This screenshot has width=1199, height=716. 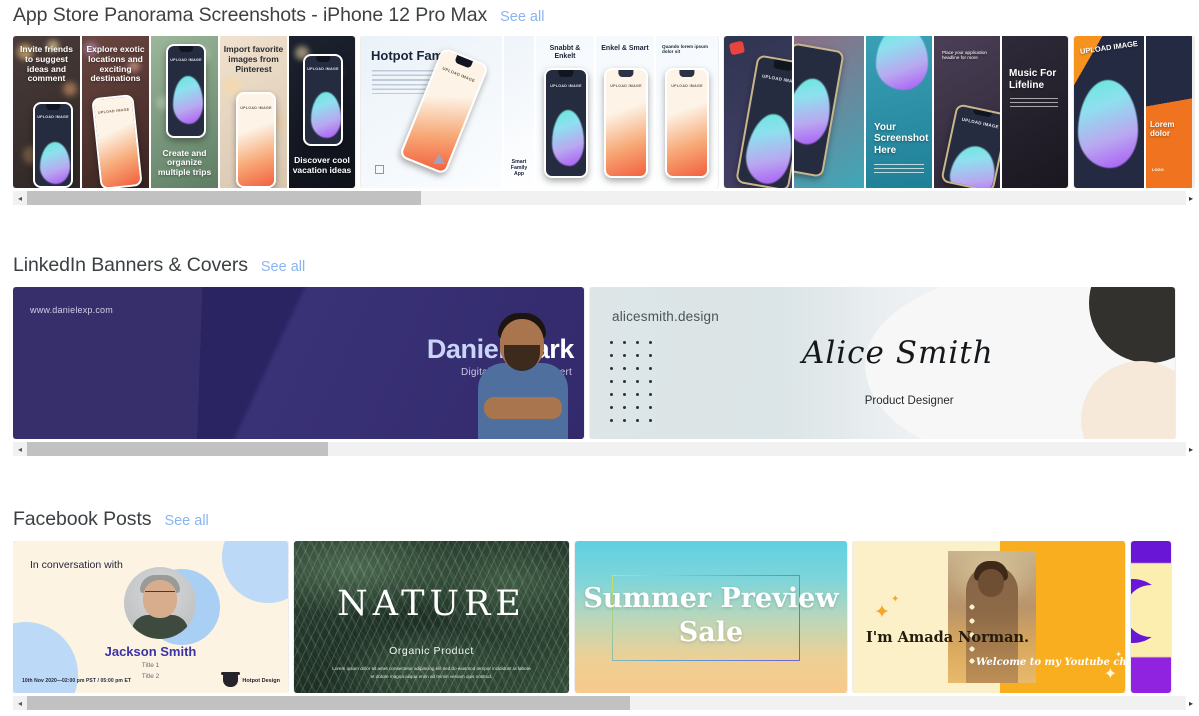 I want to click on phone-mockup, so click(x=819, y=110).